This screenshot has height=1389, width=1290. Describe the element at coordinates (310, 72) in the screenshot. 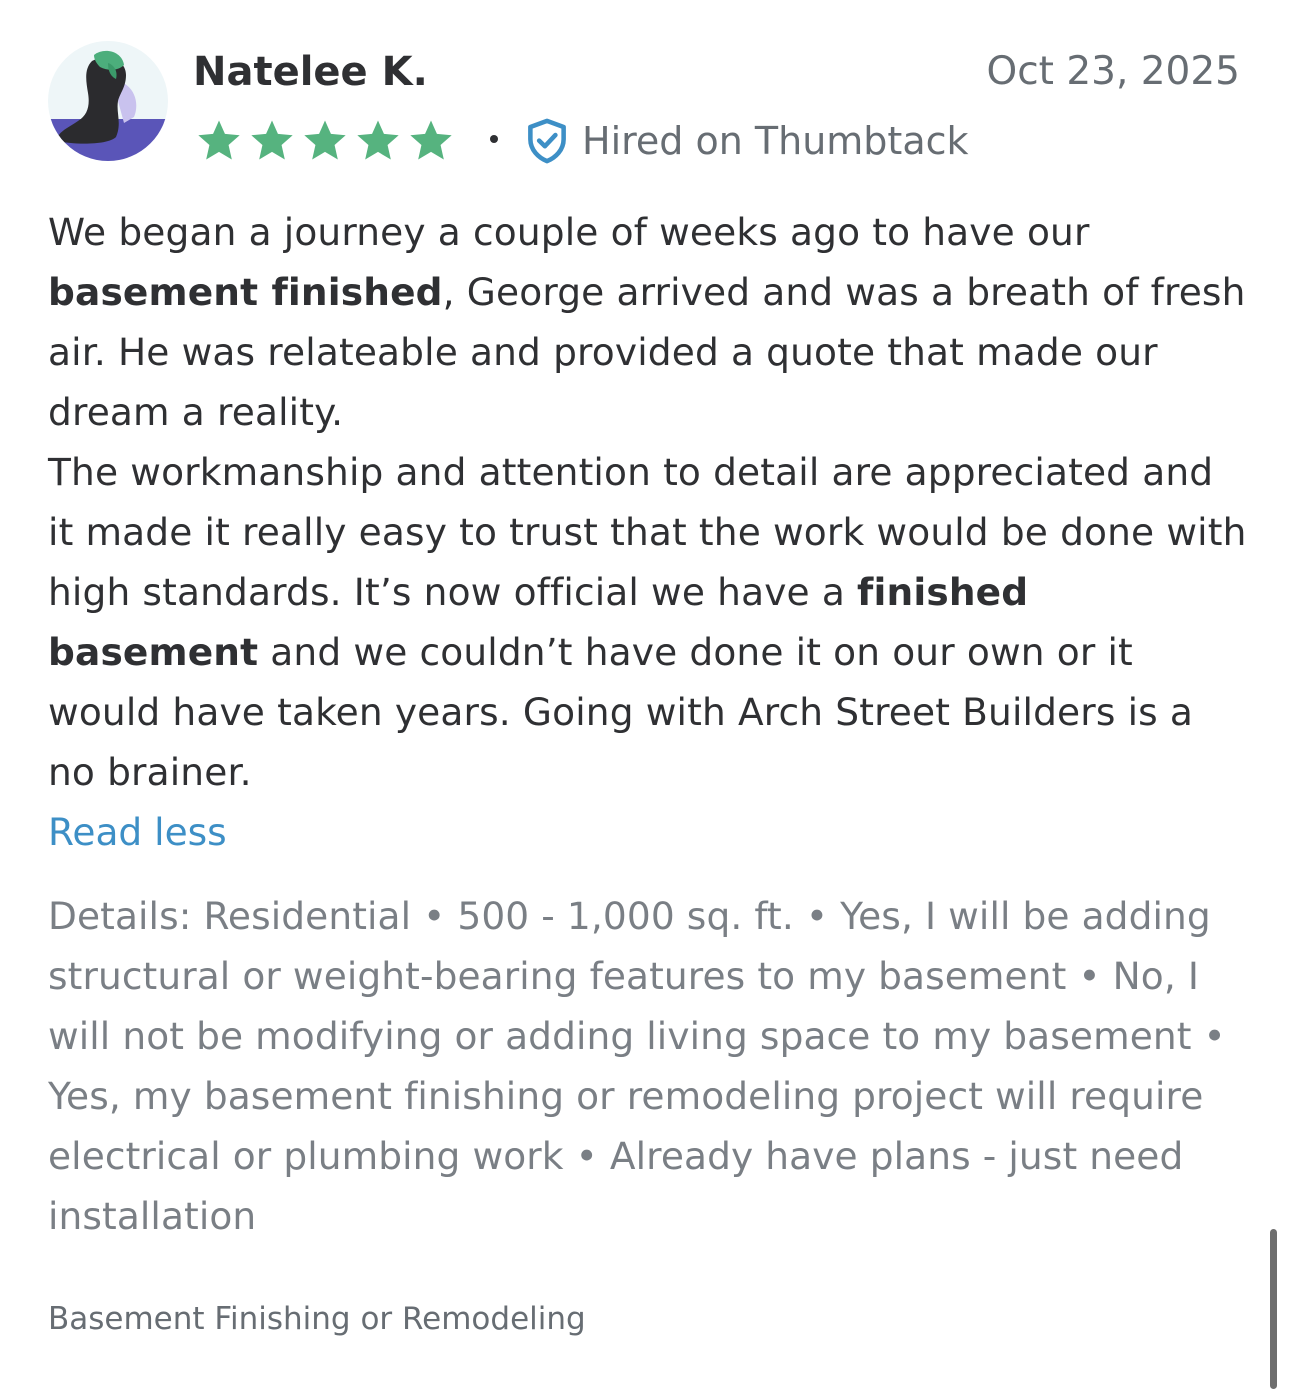

I see `reviewer-name: Natelee K.` at that location.